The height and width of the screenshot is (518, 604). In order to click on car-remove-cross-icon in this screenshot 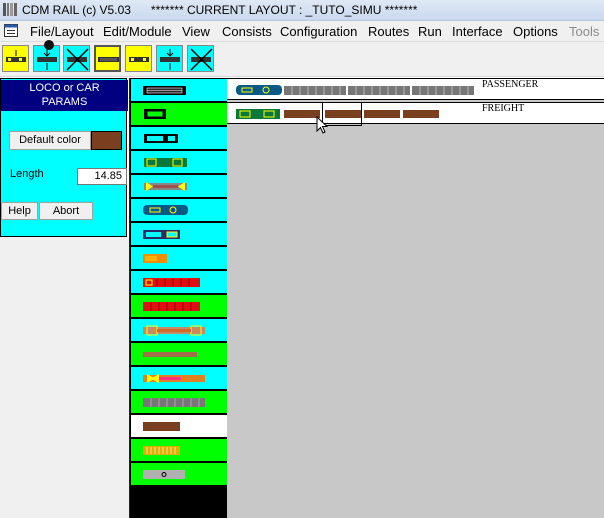, I will do `click(201, 59)`.